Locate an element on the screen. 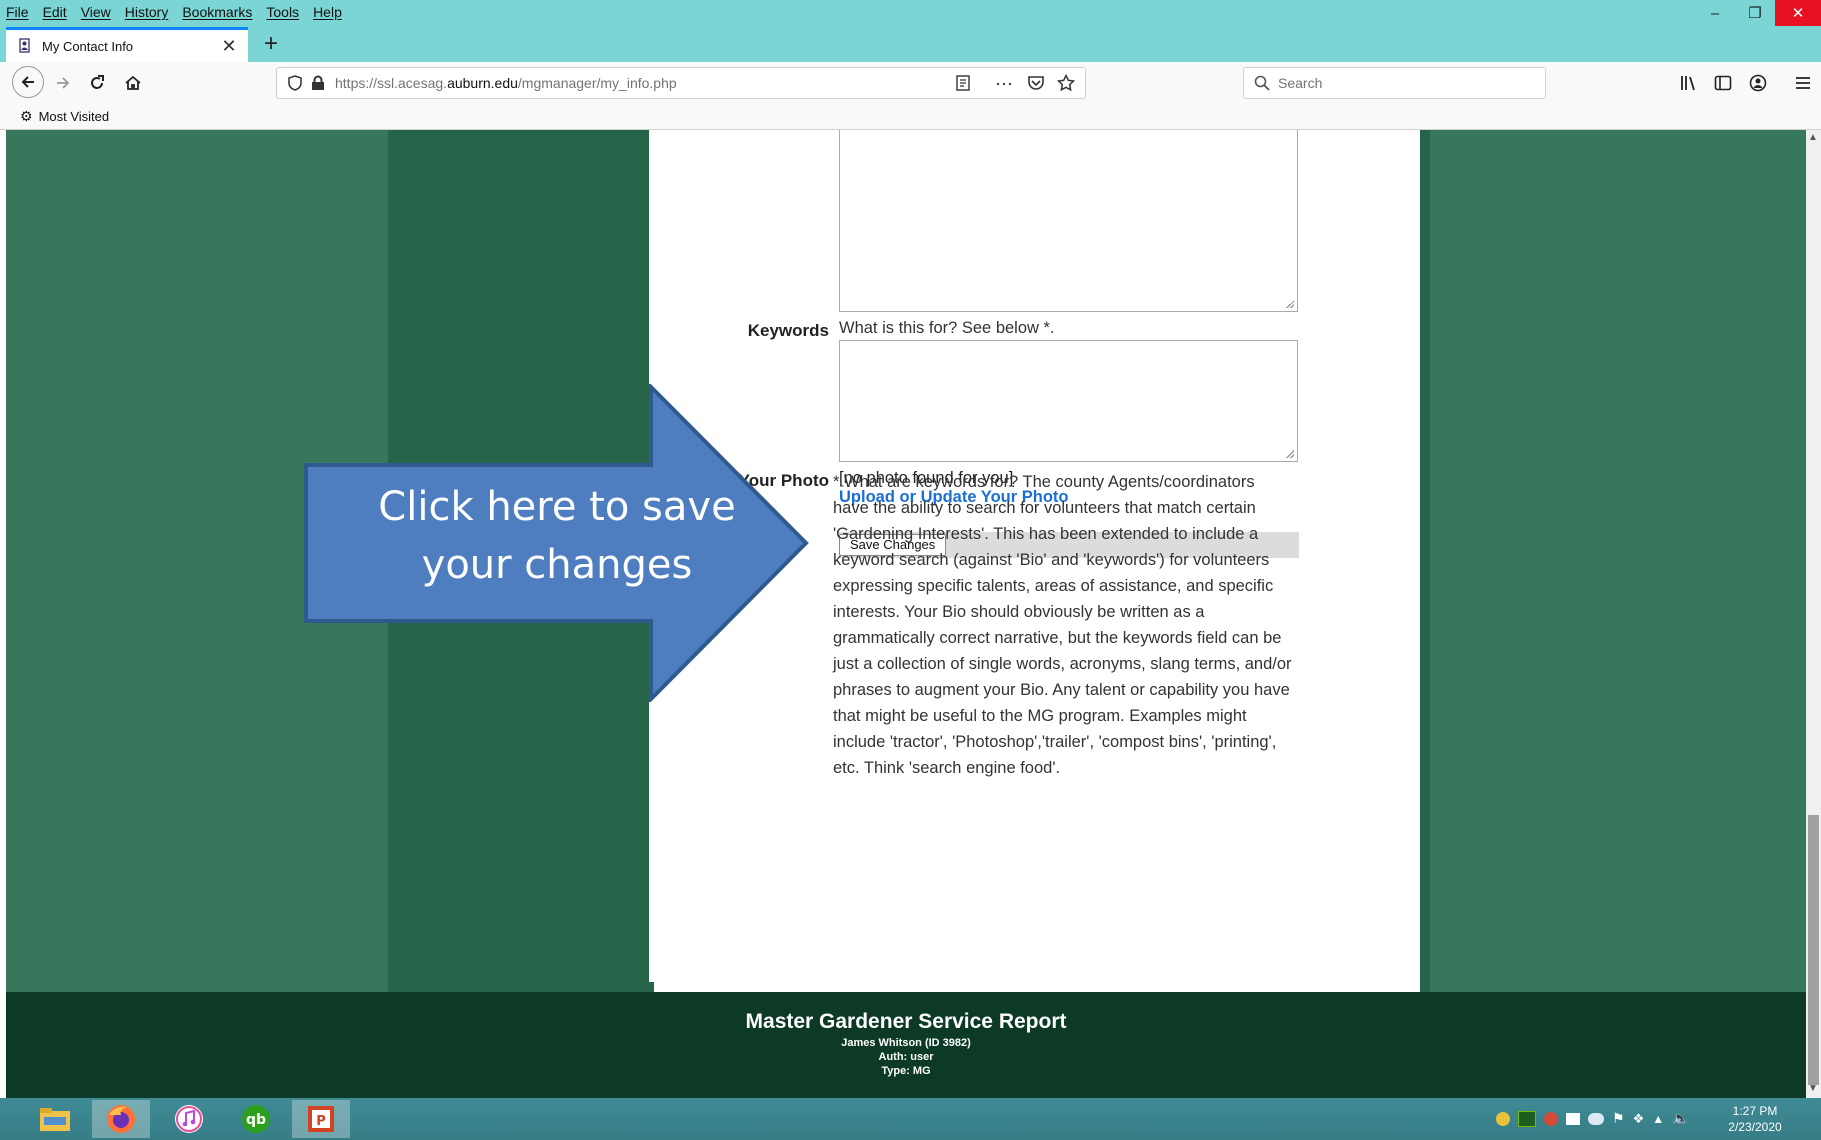 Image resolution: width=1821 pixels, height=1140 pixels. back-button is located at coordinates (28, 82).